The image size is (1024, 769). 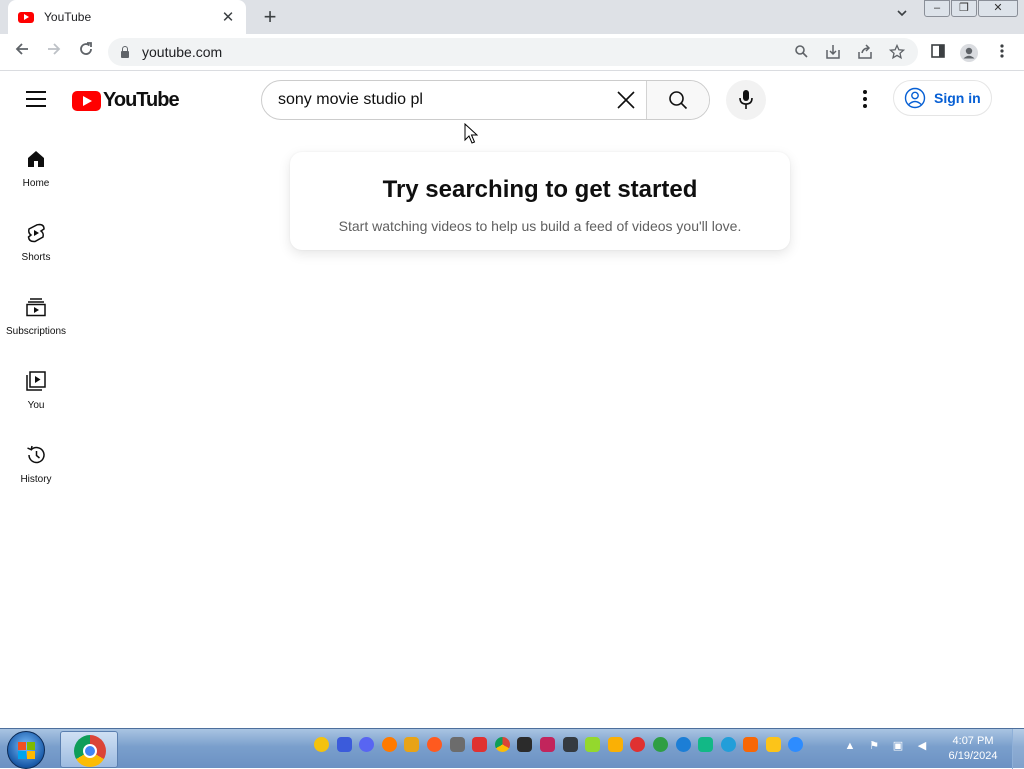 I want to click on sidebar-item-you: You, so click(x=36, y=385).